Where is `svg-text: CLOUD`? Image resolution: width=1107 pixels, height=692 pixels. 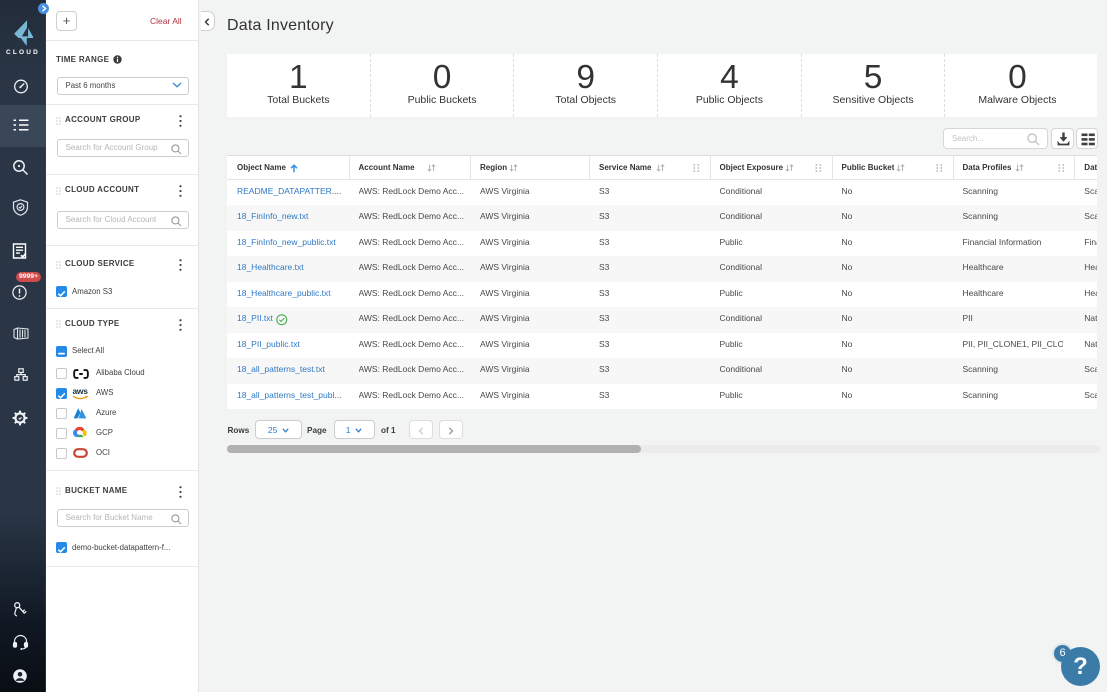 svg-text: CLOUD is located at coordinates (23, 52).